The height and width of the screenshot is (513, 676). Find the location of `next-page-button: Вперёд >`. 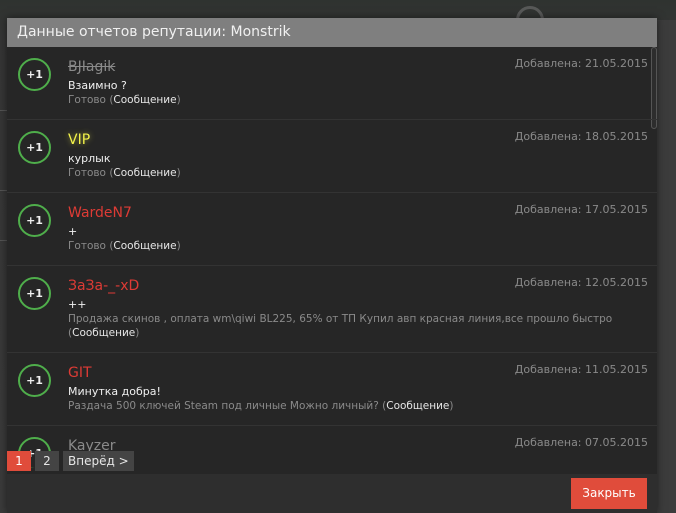

next-page-button: Вперёд > is located at coordinates (98, 461).